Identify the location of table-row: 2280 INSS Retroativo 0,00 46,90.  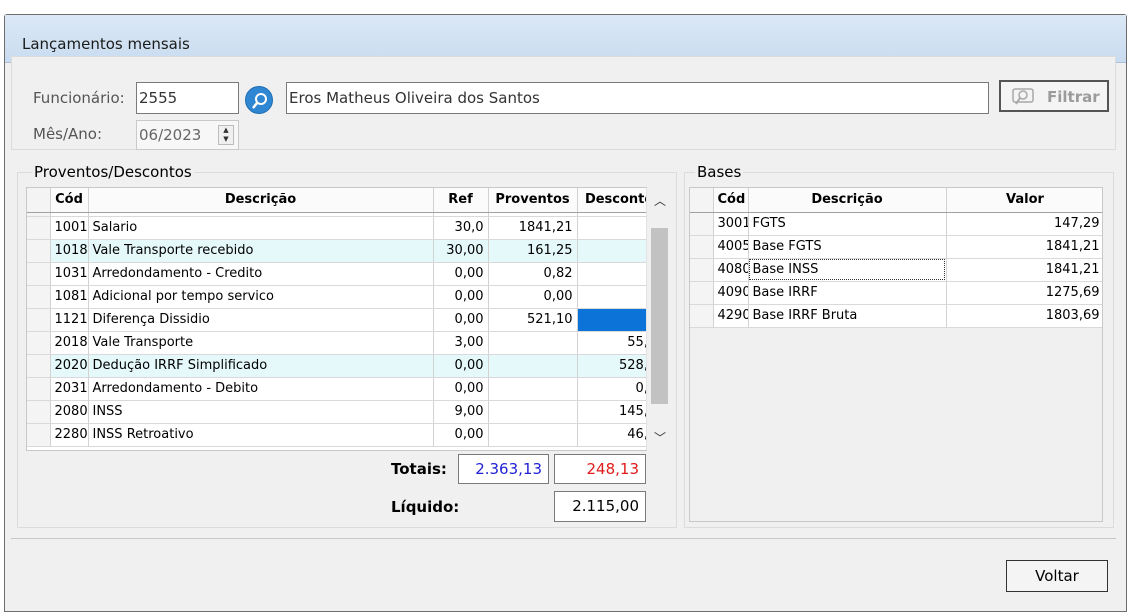
(336, 435).